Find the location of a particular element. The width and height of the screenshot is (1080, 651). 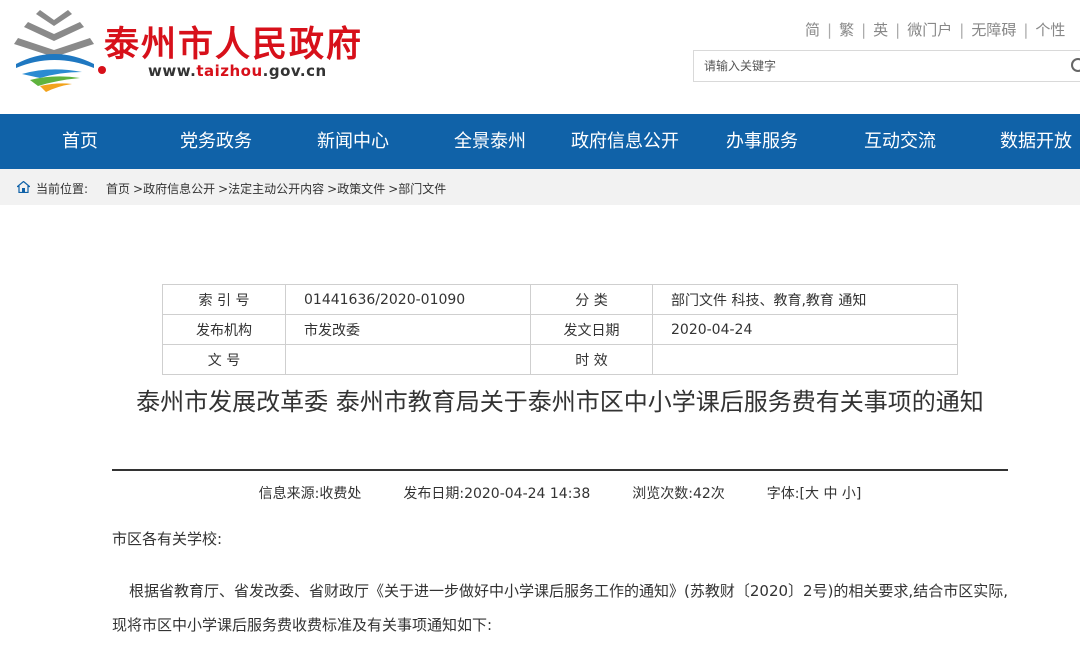

breadcrumb-items: 首页 >政府信息公开 >法定主动公开内容 >政策文件 >部门文件 is located at coordinates (277, 188).